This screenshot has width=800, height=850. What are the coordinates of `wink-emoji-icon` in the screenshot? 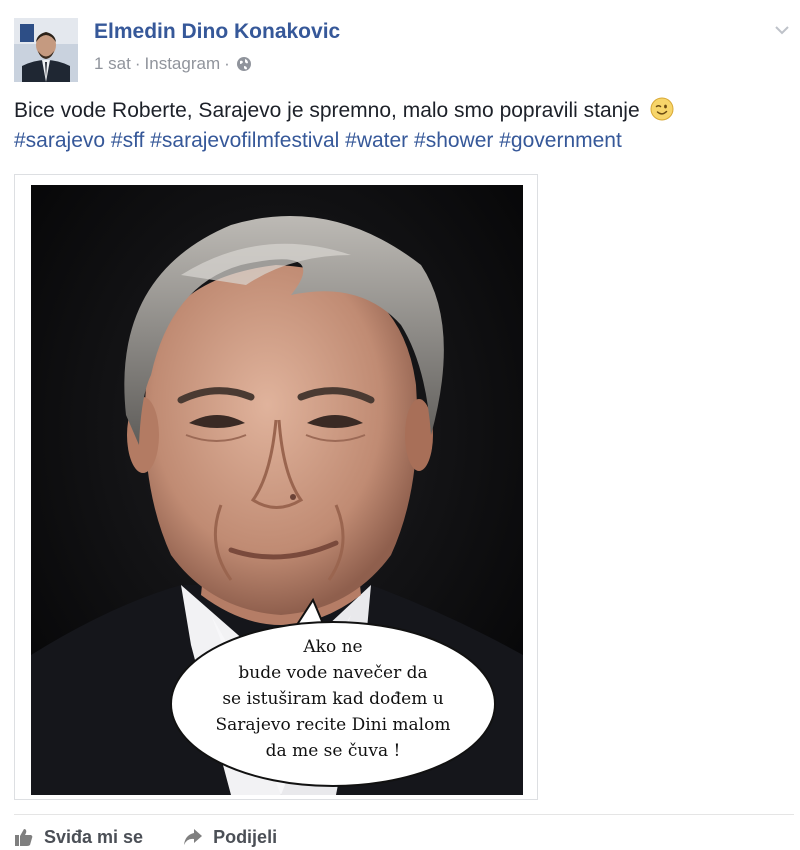 It's located at (661, 109).